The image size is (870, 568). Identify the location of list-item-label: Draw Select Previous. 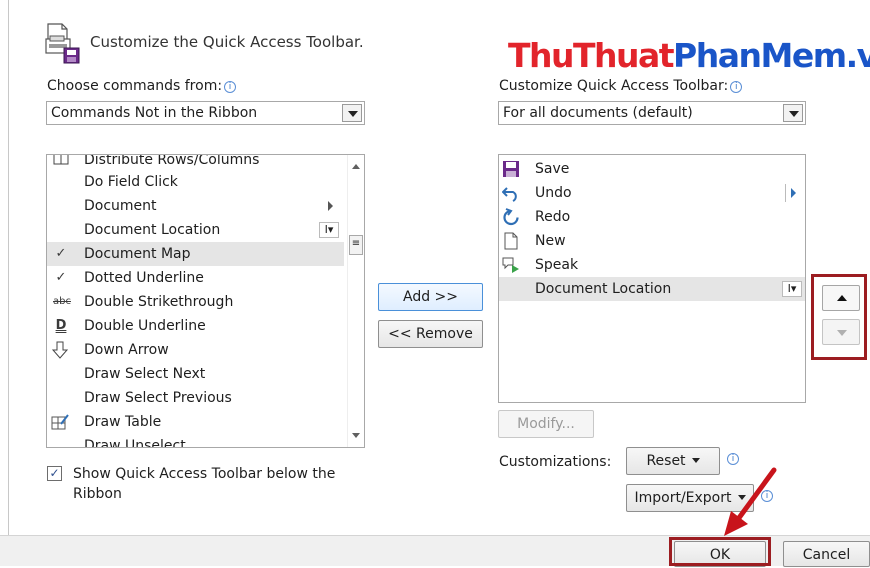
(158, 398).